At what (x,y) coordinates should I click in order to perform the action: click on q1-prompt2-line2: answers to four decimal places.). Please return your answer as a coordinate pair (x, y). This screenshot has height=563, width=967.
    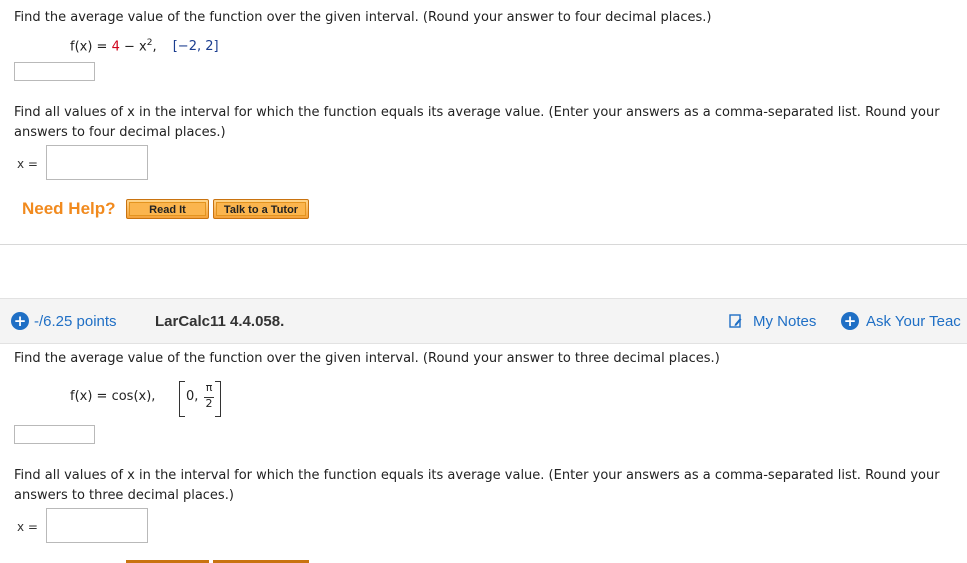
    Looking at the image, I should click on (120, 132).